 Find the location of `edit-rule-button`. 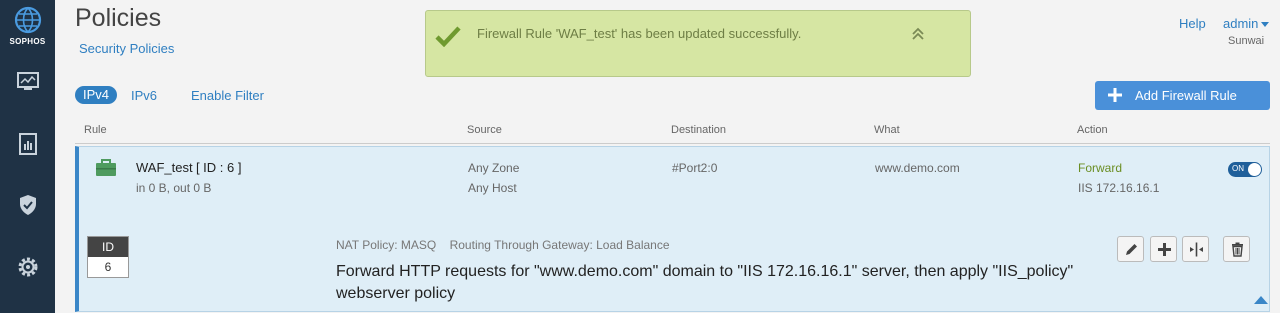

edit-rule-button is located at coordinates (1130, 249).